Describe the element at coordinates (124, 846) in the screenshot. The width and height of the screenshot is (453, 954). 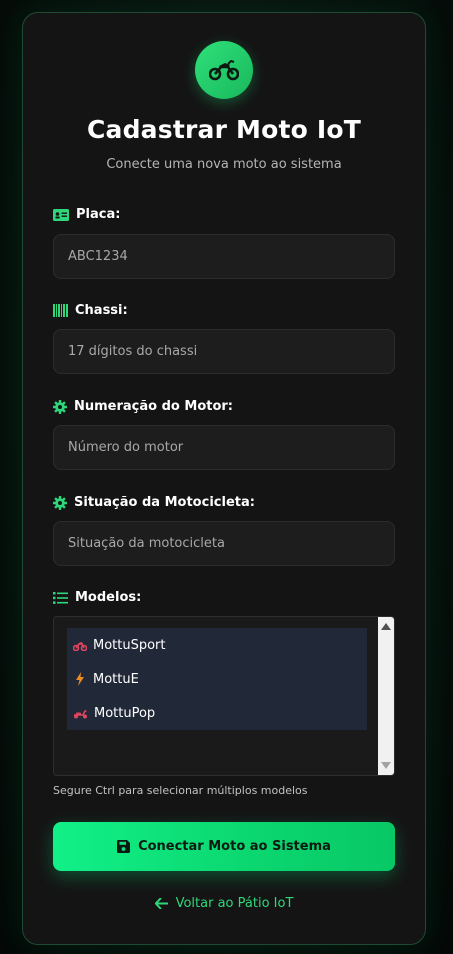
I see `floppy-disk-icon` at that location.